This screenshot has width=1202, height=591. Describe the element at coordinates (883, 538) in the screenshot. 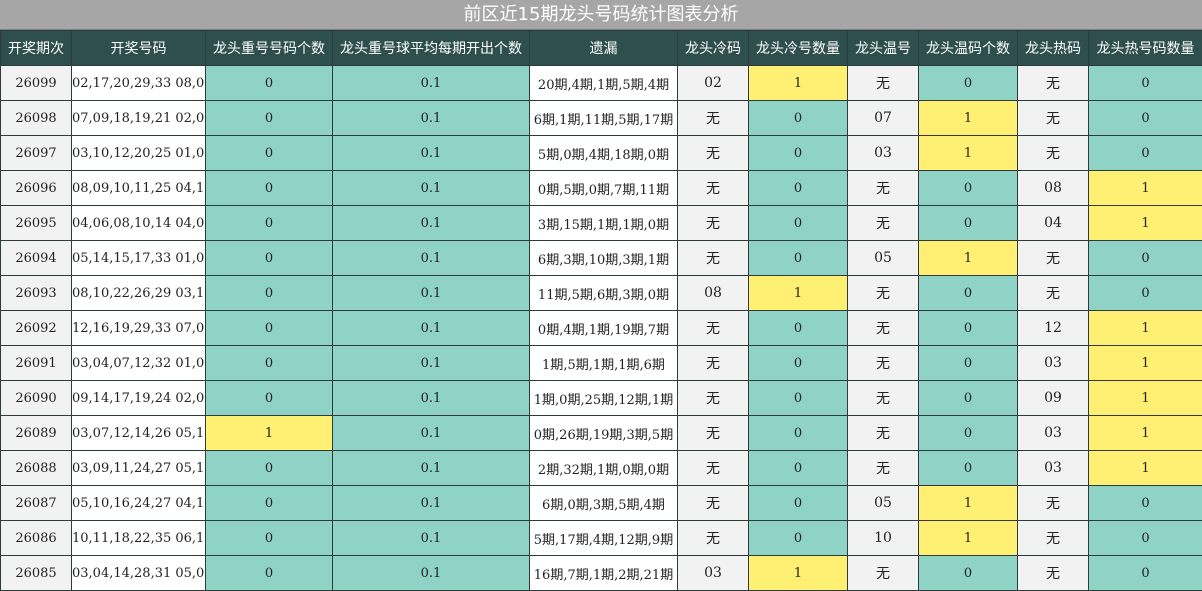

I see `table-cell: 10` at that location.